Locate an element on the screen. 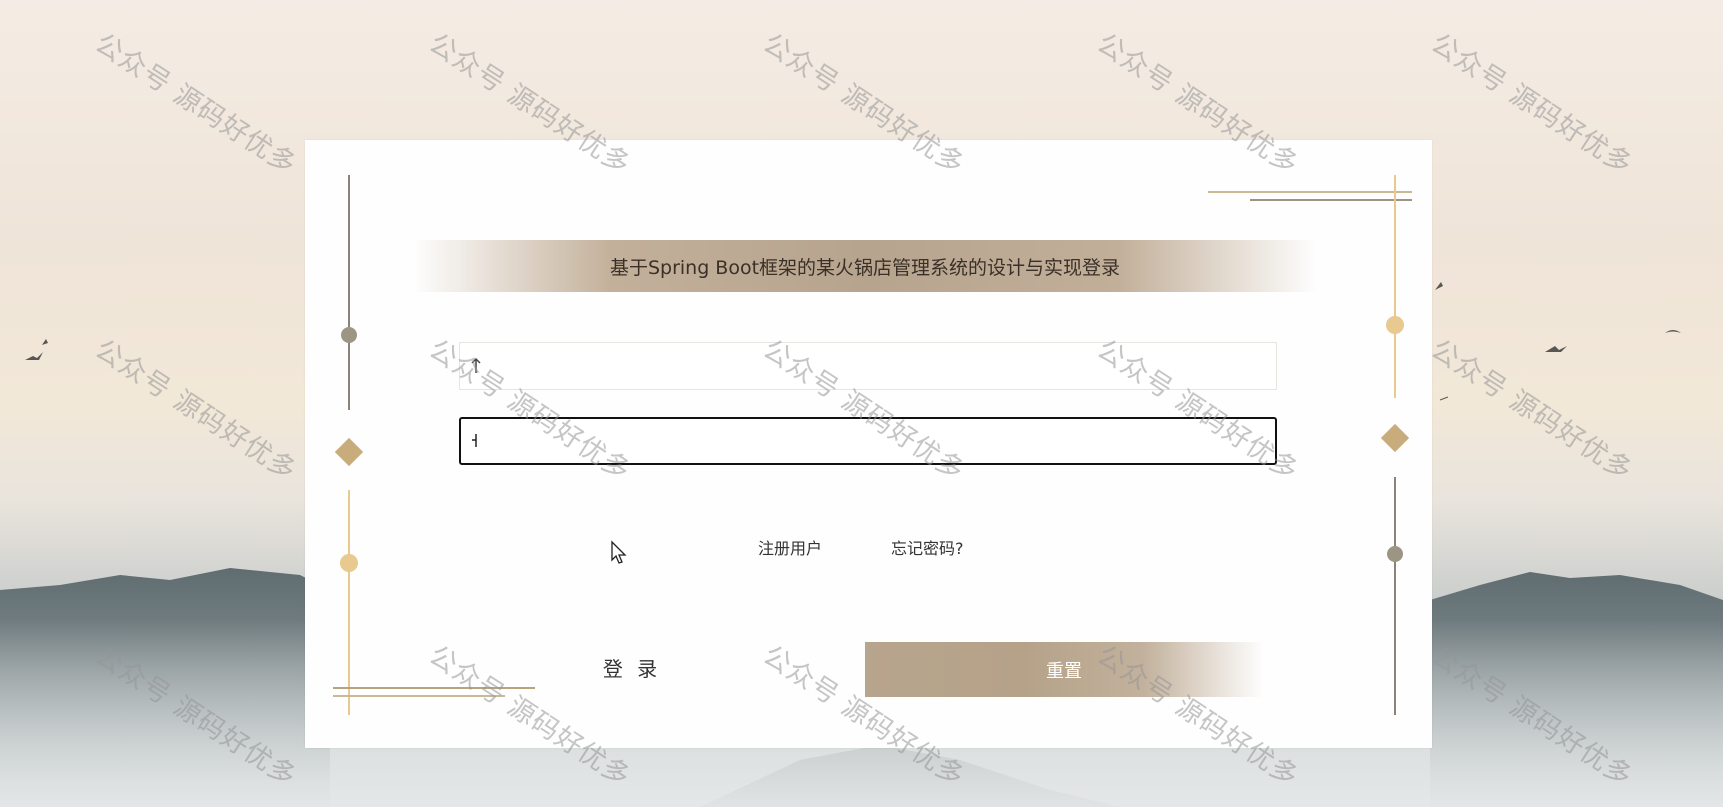 Image resolution: width=1723 pixels, height=807 pixels. register-link: 注册用户 is located at coordinates (790, 547).